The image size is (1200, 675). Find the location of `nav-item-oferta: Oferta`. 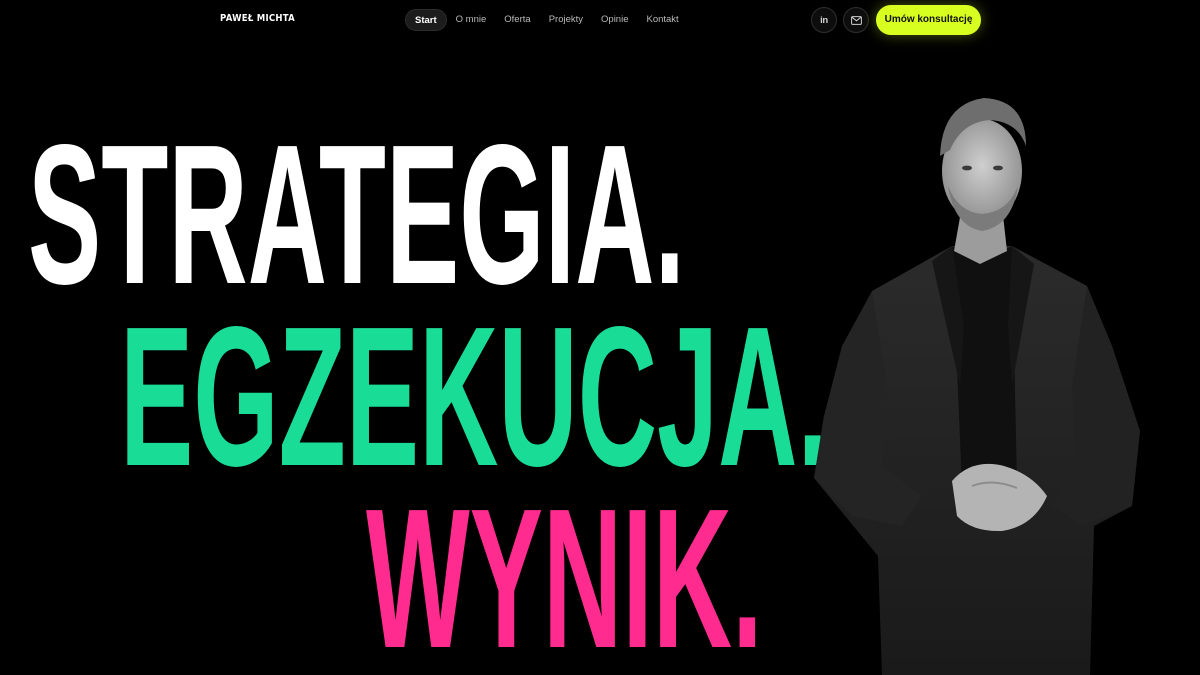

nav-item-oferta: Oferta is located at coordinates (517, 20).